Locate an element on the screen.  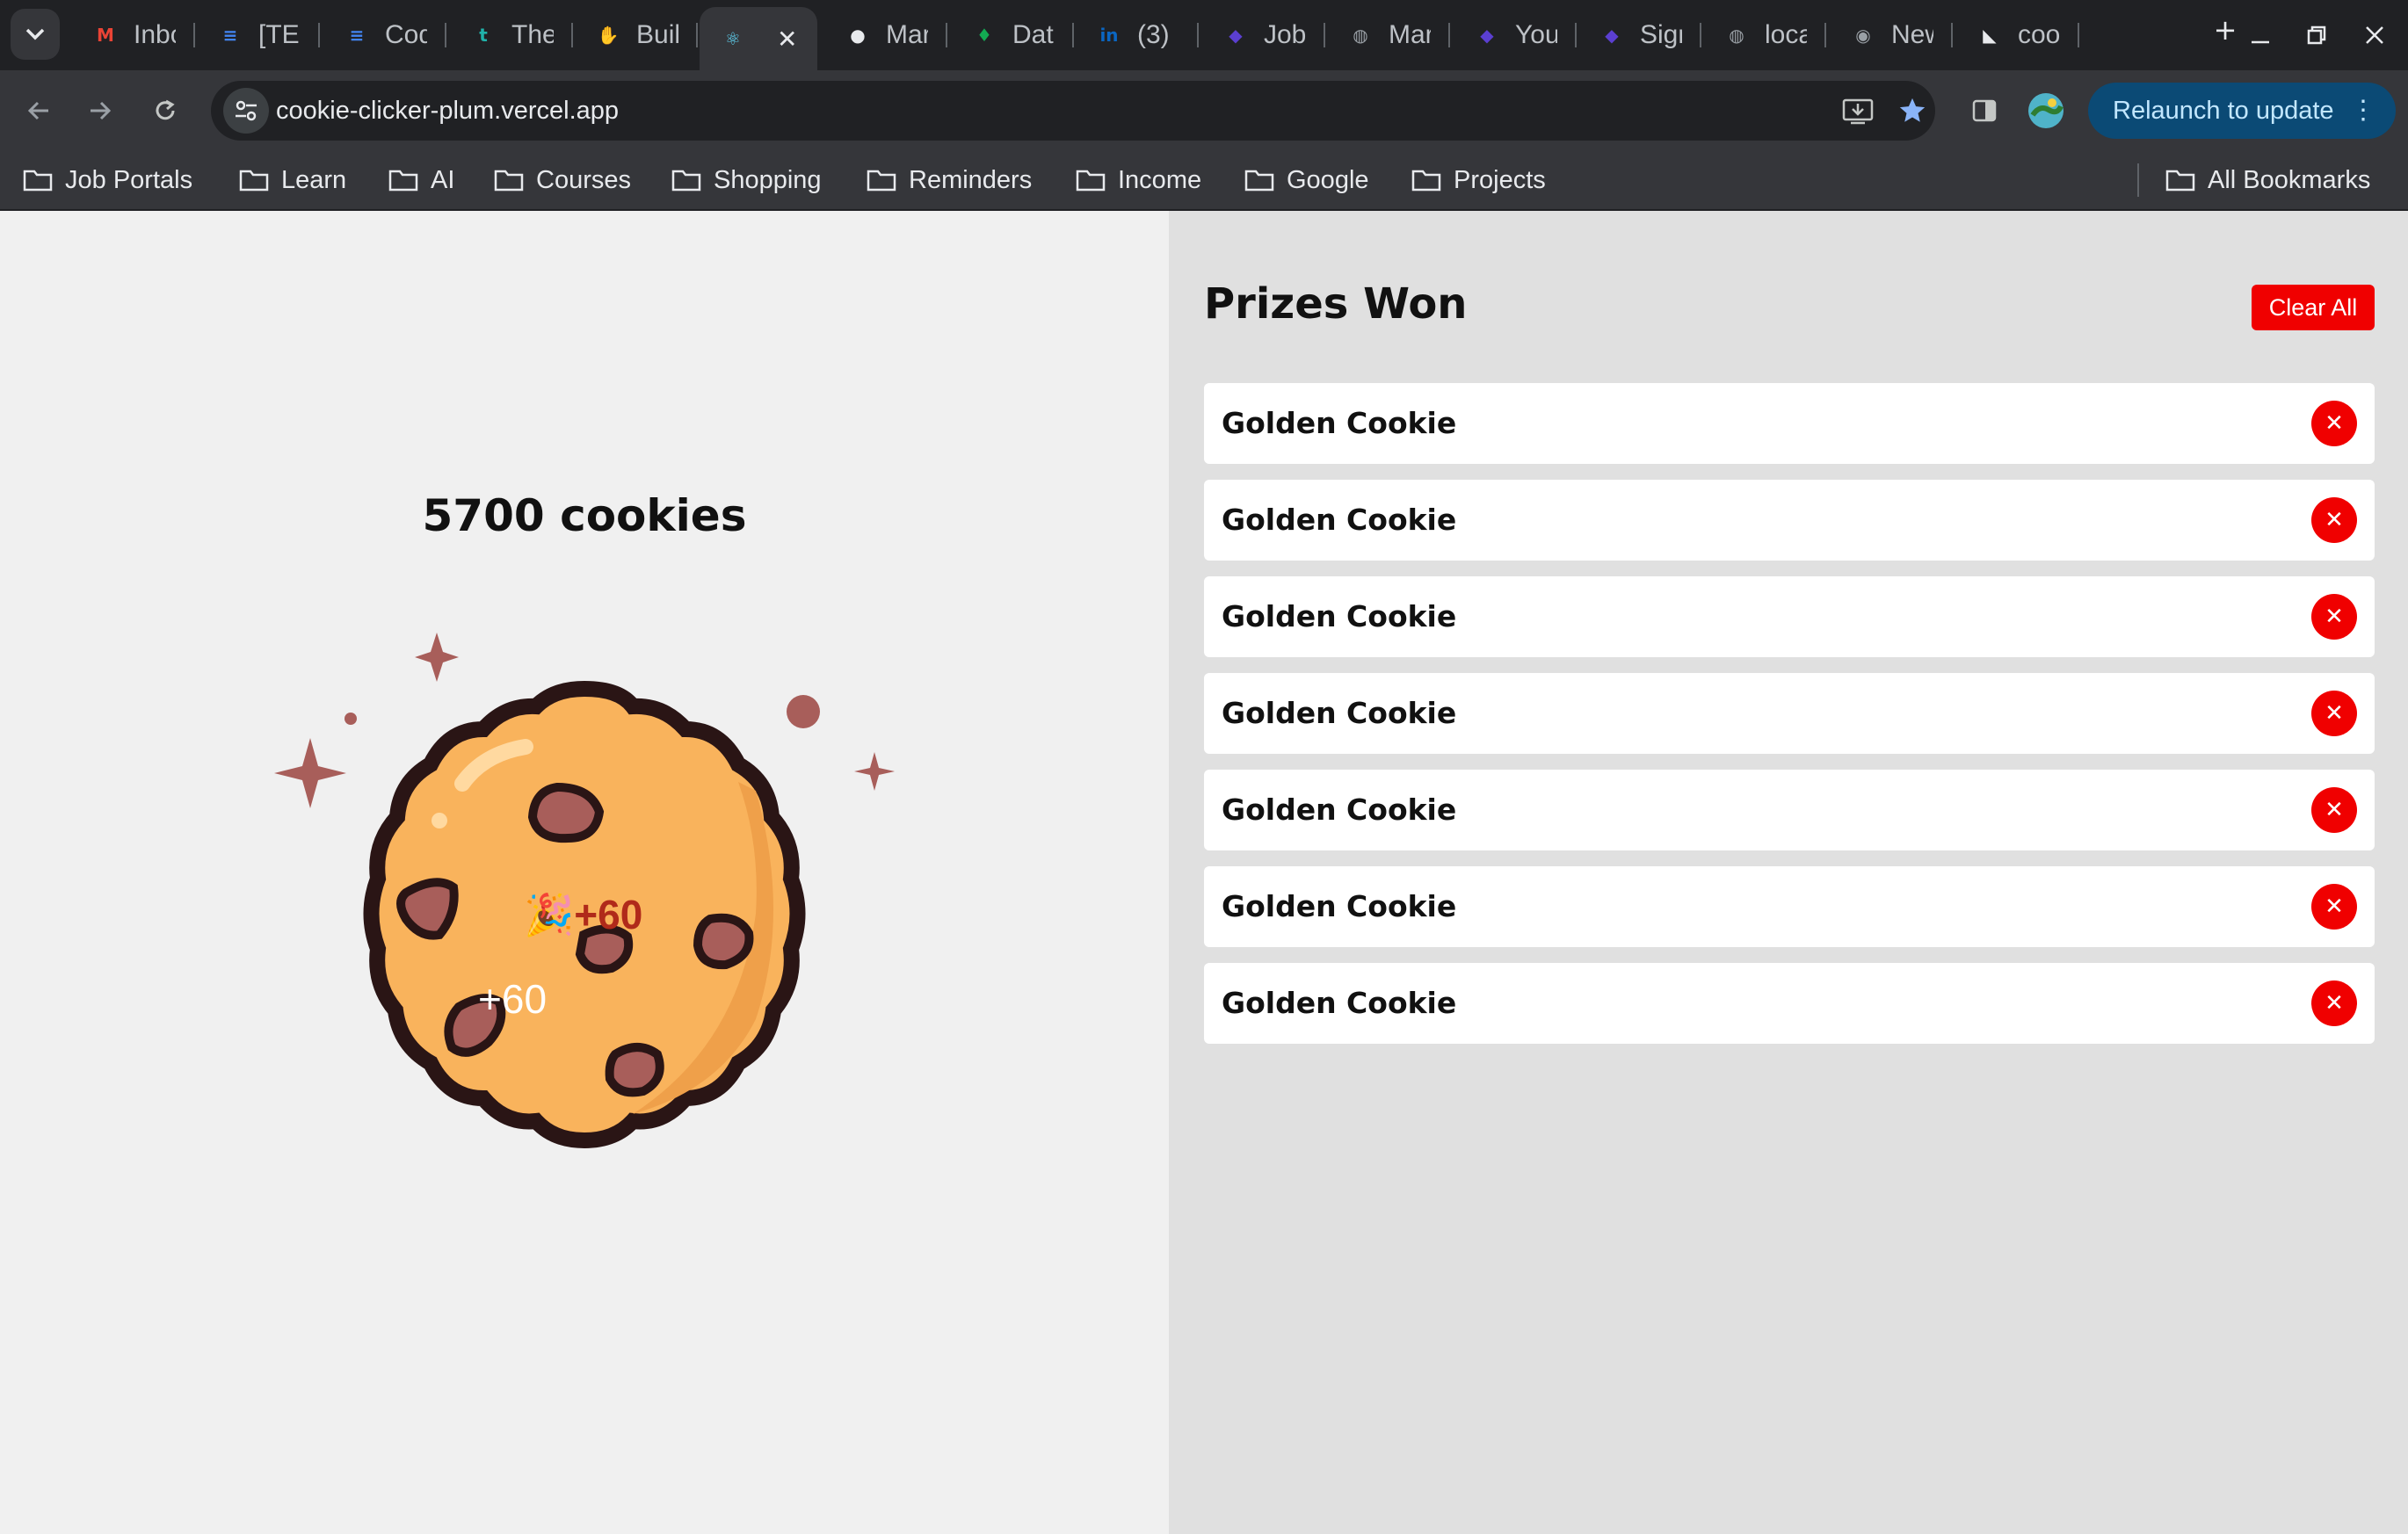
browser-tab: ♦ Dat is located at coordinates (1012, 35).